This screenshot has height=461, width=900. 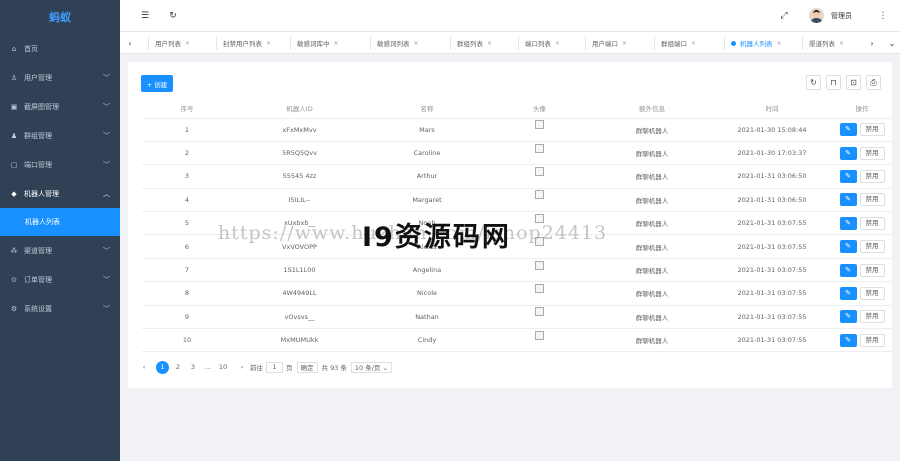 What do you see at coordinates (539, 43) in the screenshot?
I see `tab-item: 端口列表 ×` at bounding box center [539, 43].